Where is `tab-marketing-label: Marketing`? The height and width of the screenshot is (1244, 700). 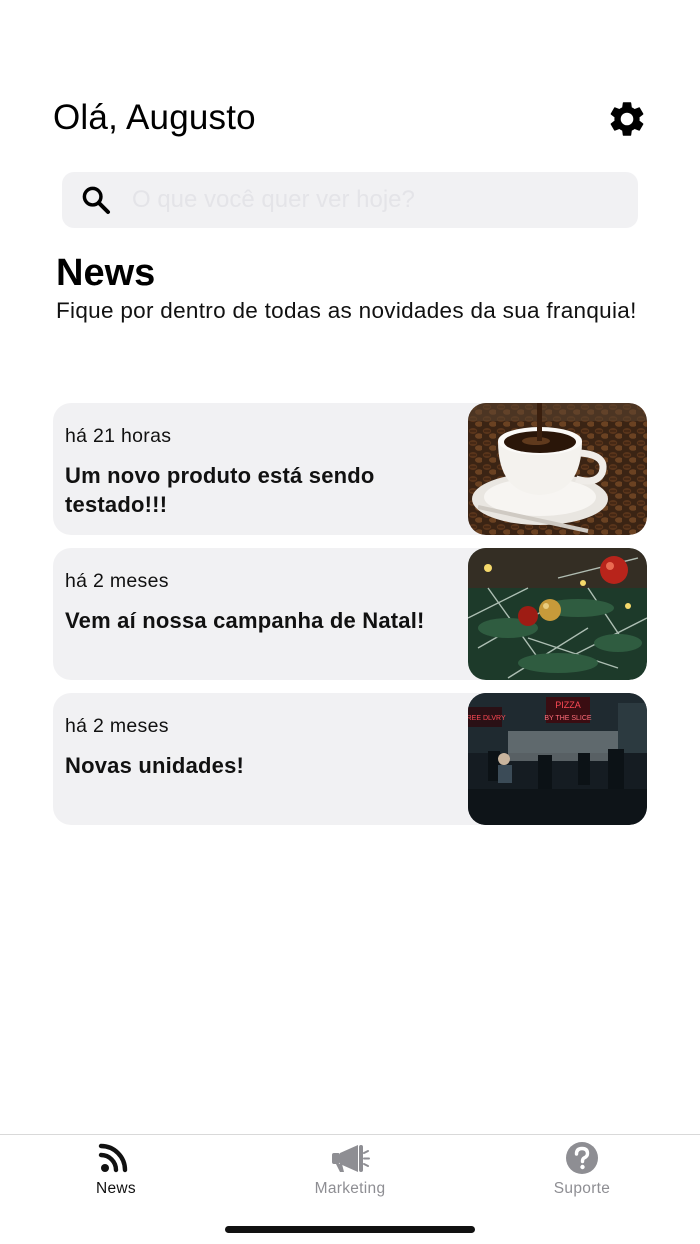
tab-marketing-label: Marketing is located at coordinates (350, 1188).